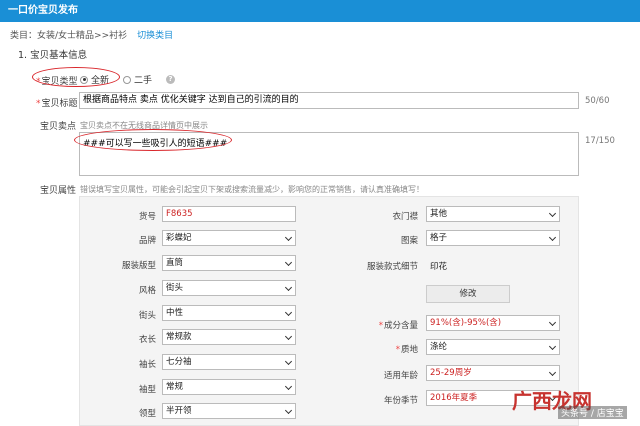 The height and width of the screenshot is (426, 640). Describe the element at coordinates (84, 79) in the screenshot. I see `radio-dot-checked` at that location.